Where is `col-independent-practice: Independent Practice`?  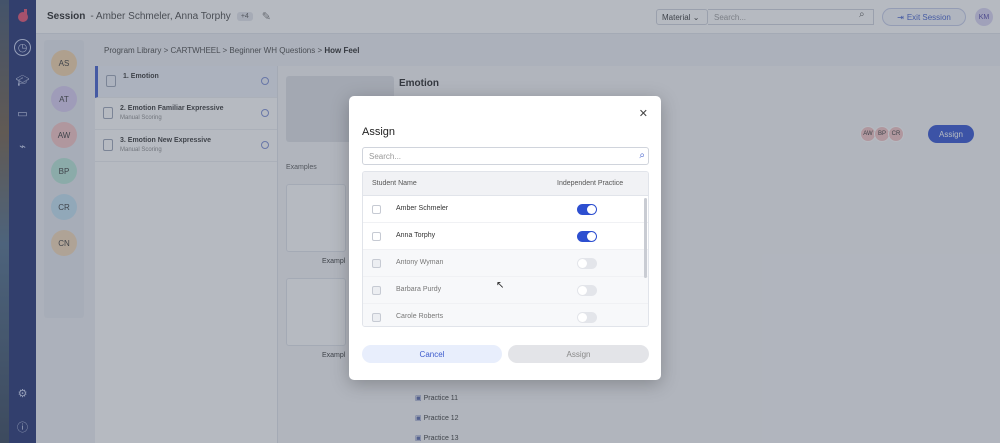
col-independent-practice: Independent Practice is located at coordinates (590, 183).